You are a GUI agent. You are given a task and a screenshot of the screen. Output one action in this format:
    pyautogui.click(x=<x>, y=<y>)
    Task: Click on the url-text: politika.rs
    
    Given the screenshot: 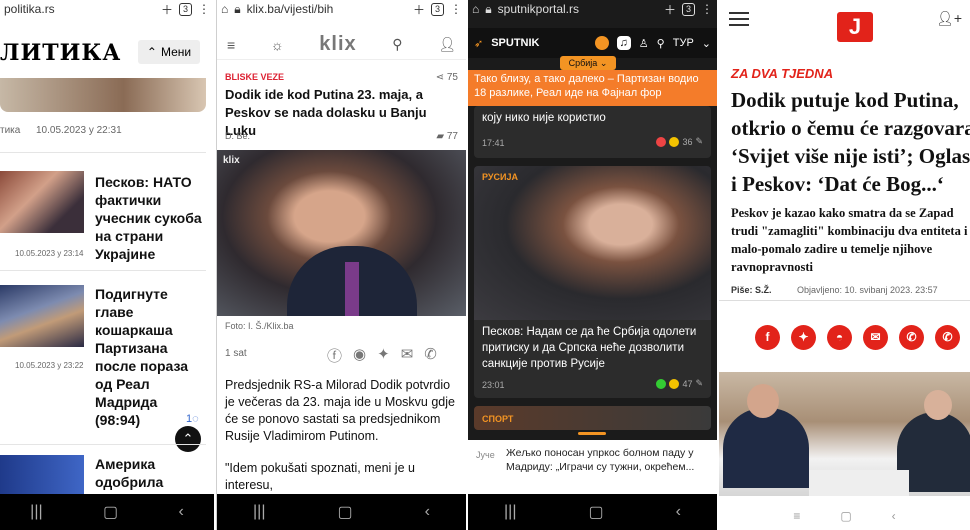 What is the action you would take?
    pyautogui.click(x=79, y=9)
    